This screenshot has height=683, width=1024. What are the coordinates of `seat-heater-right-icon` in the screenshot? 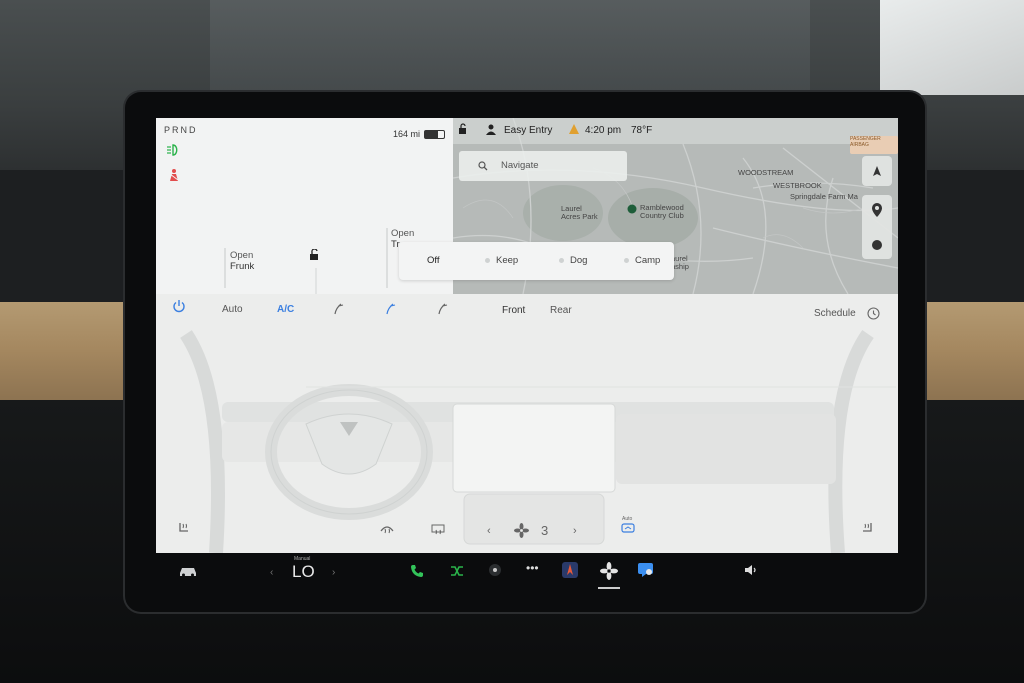 It's located at (867, 529).